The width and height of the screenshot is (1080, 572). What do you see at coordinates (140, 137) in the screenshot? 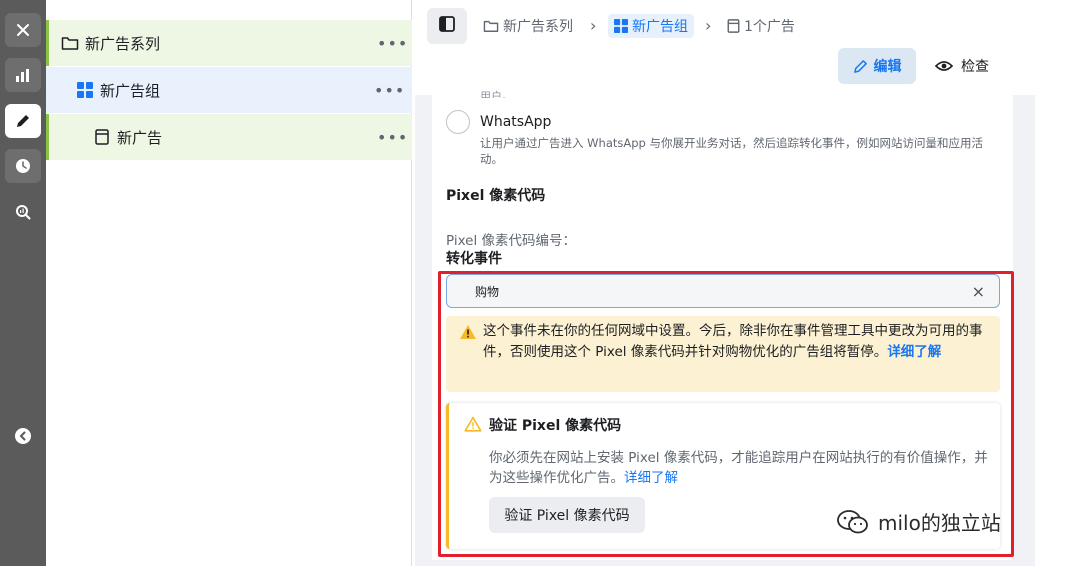
I see `tree-item-label: 新广告` at bounding box center [140, 137].